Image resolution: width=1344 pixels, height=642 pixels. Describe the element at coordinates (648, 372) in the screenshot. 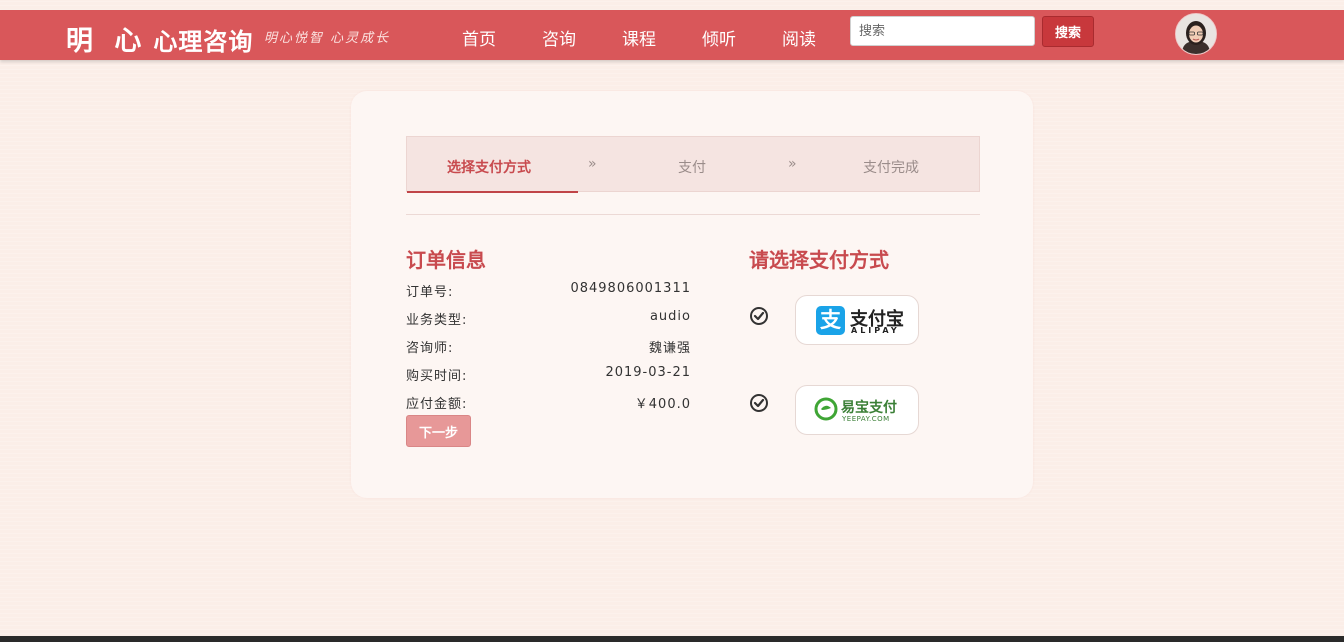

I see `purchase-time-value: 2019-03-21` at that location.